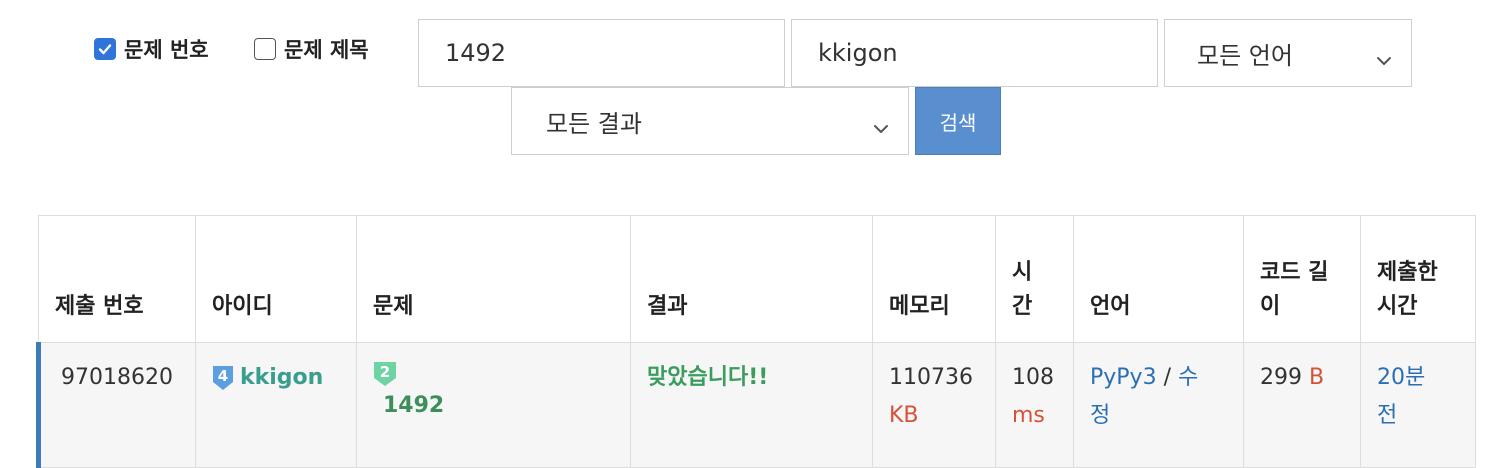 The height and width of the screenshot is (468, 1500). Describe the element at coordinates (974, 53) in the screenshot. I see `user-input: kkigon` at that location.